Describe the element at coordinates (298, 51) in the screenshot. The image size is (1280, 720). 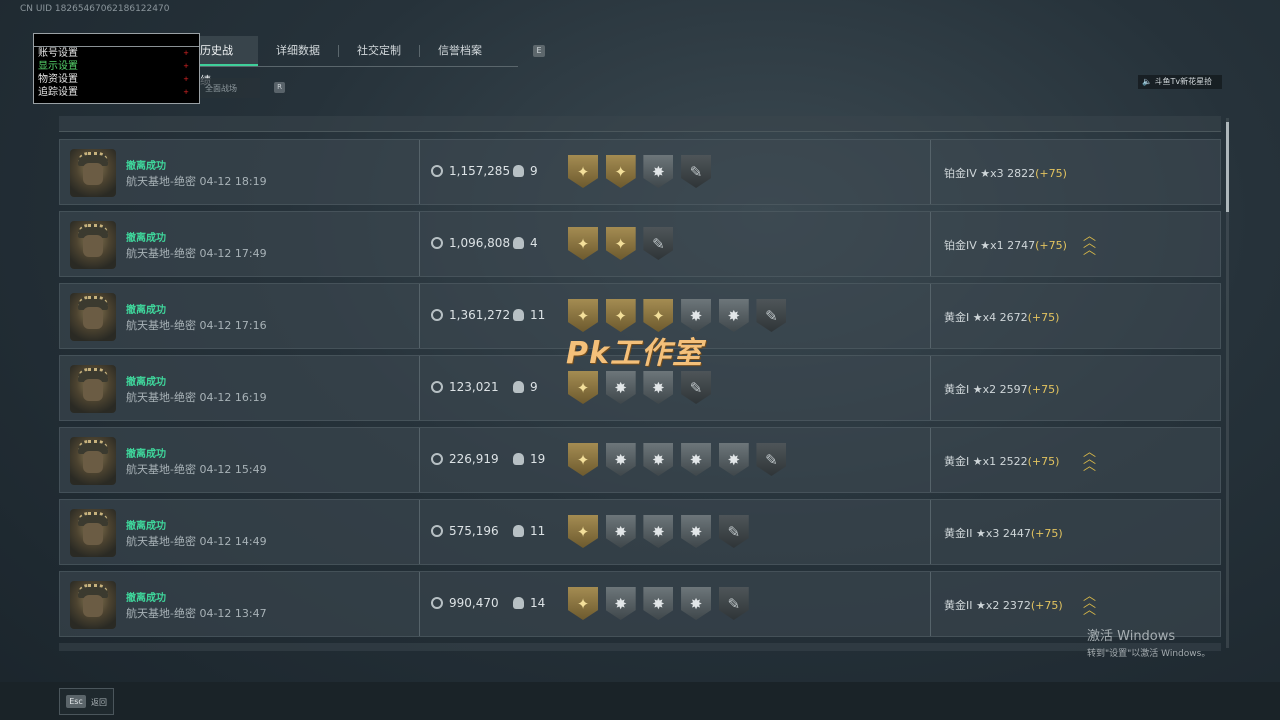
I see `tab-details: 详细数据` at that location.